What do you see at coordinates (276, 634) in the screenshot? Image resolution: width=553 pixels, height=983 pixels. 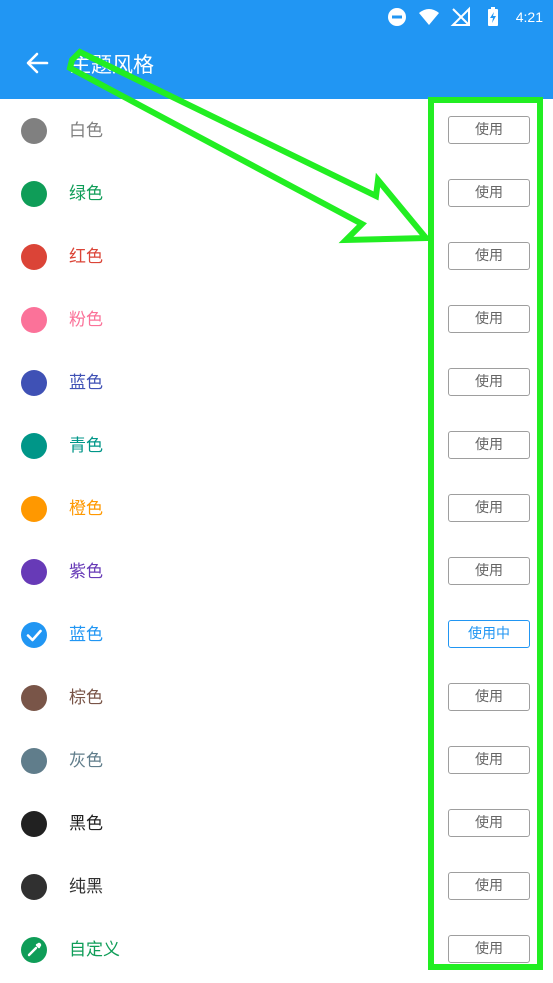 I see `theme-row: 蓝色 使用中` at bounding box center [276, 634].